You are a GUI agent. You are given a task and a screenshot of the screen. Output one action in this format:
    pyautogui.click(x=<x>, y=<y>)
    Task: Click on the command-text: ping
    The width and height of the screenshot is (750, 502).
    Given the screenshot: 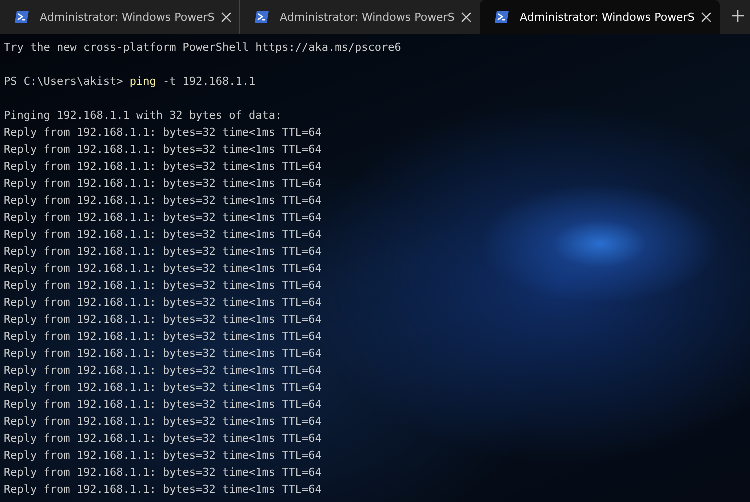 What is the action you would take?
    pyautogui.click(x=143, y=81)
    